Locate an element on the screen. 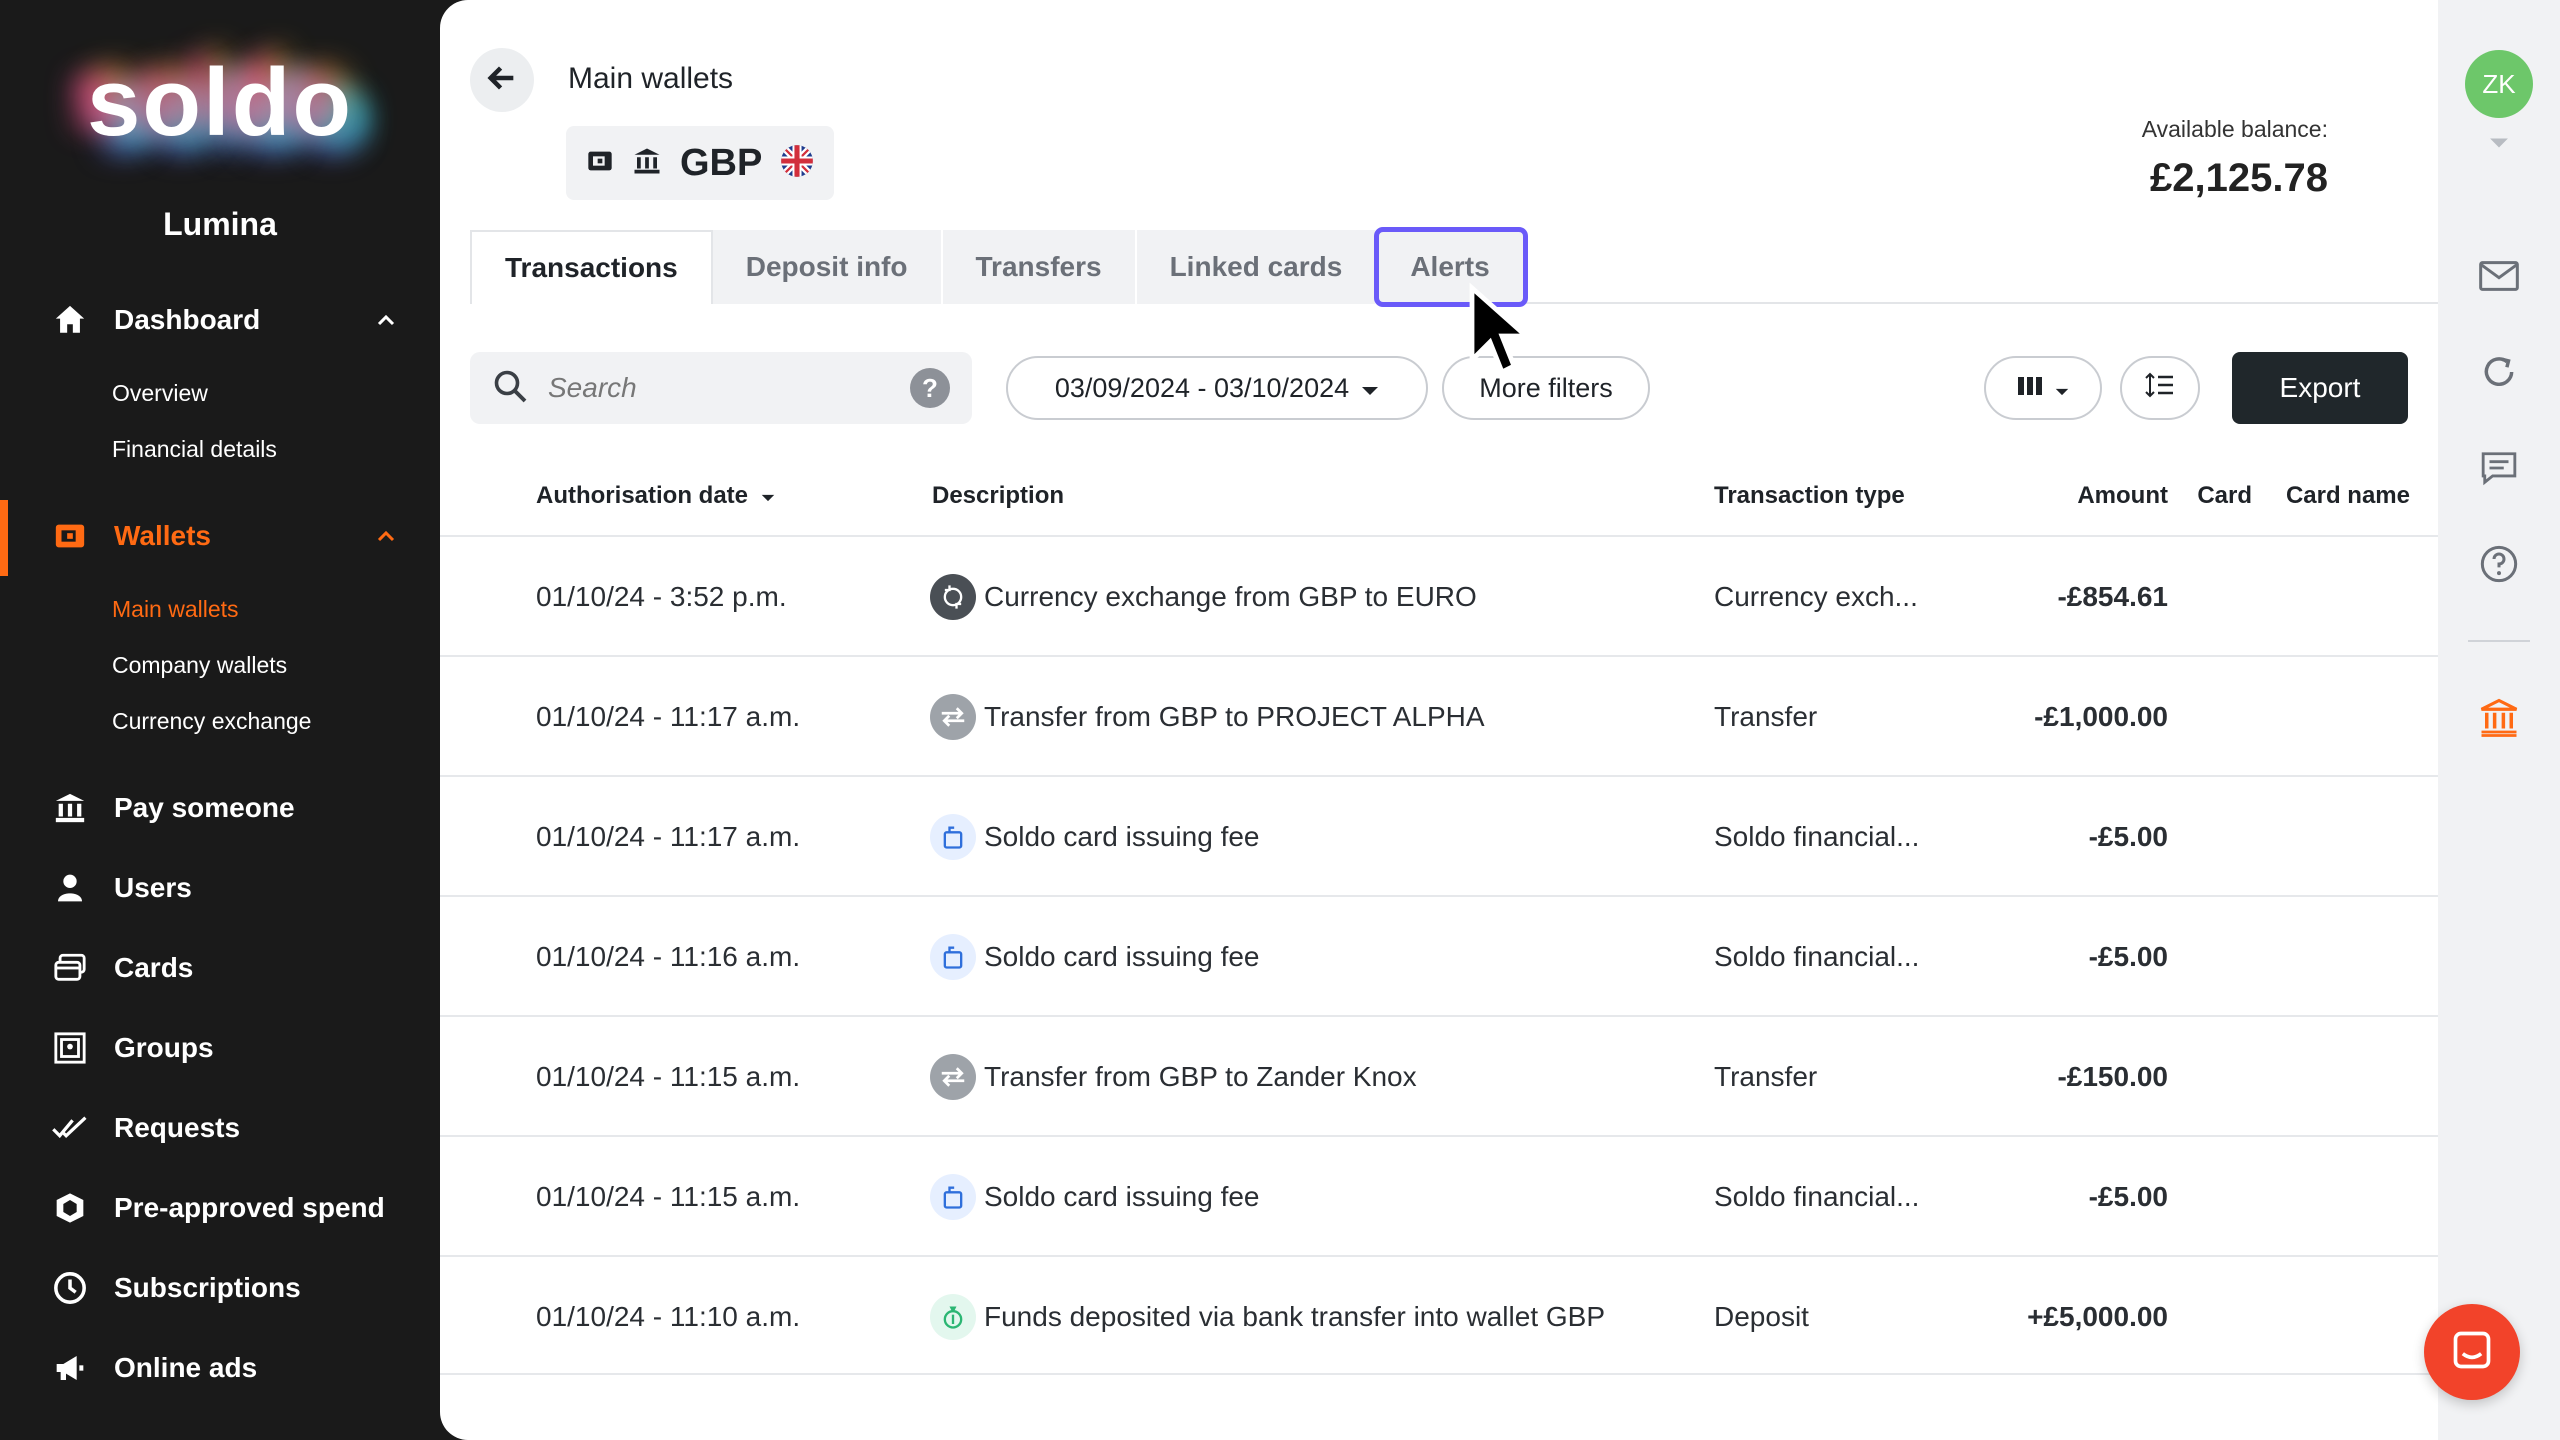  sidebar-item-online-ads: Online ads is located at coordinates (220, 1368).